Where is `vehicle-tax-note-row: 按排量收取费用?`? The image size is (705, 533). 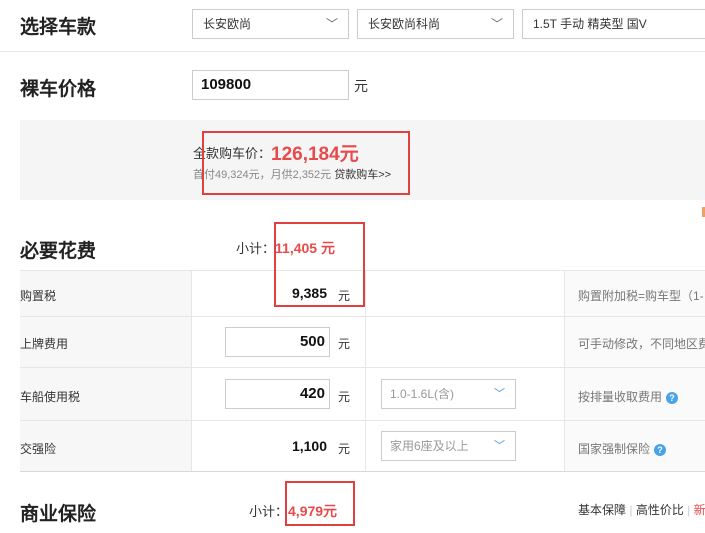
vehicle-tax-note-row: 按排量收取费用? is located at coordinates (628, 396).